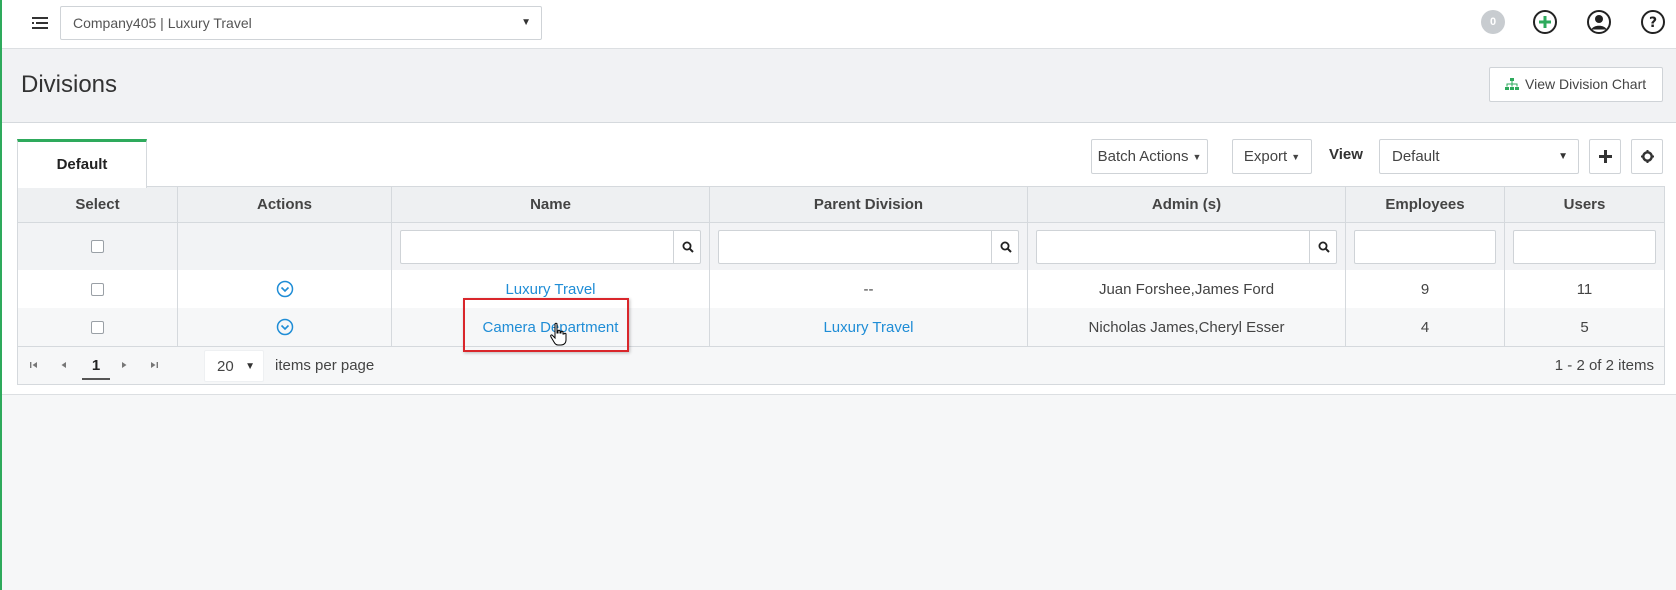 This screenshot has width=1676, height=590. Describe the element at coordinates (839, 24) in the screenshot. I see `top-bar: Company405 | Luxury Travel ▼ 0 ?` at that location.